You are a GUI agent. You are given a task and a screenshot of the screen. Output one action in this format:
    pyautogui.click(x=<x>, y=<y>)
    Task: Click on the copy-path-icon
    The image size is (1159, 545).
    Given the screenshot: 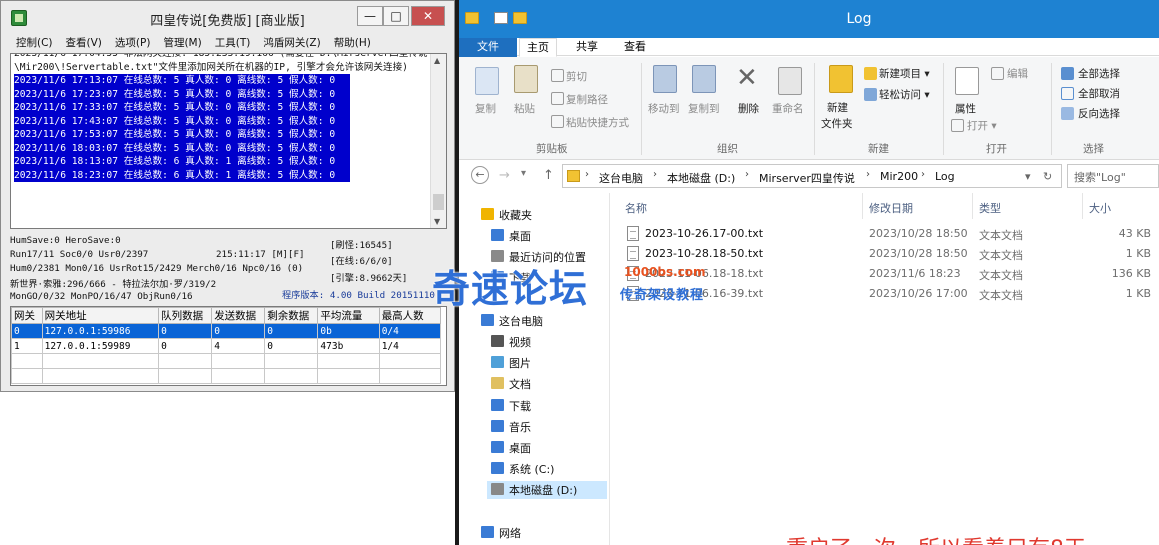 What is the action you would take?
    pyautogui.click(x=557, y=98)
    